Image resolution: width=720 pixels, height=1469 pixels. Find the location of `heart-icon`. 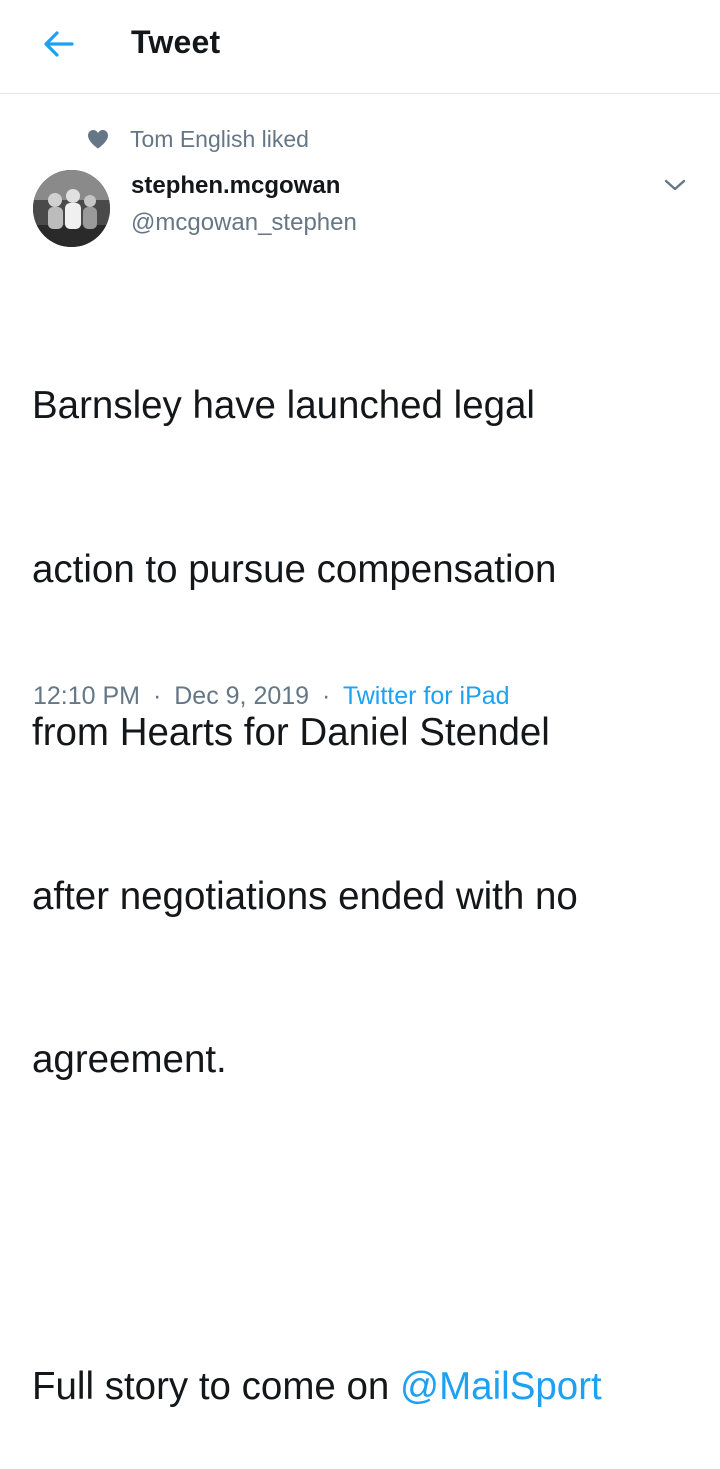

heart-icon is located at coordinates (98, 139).